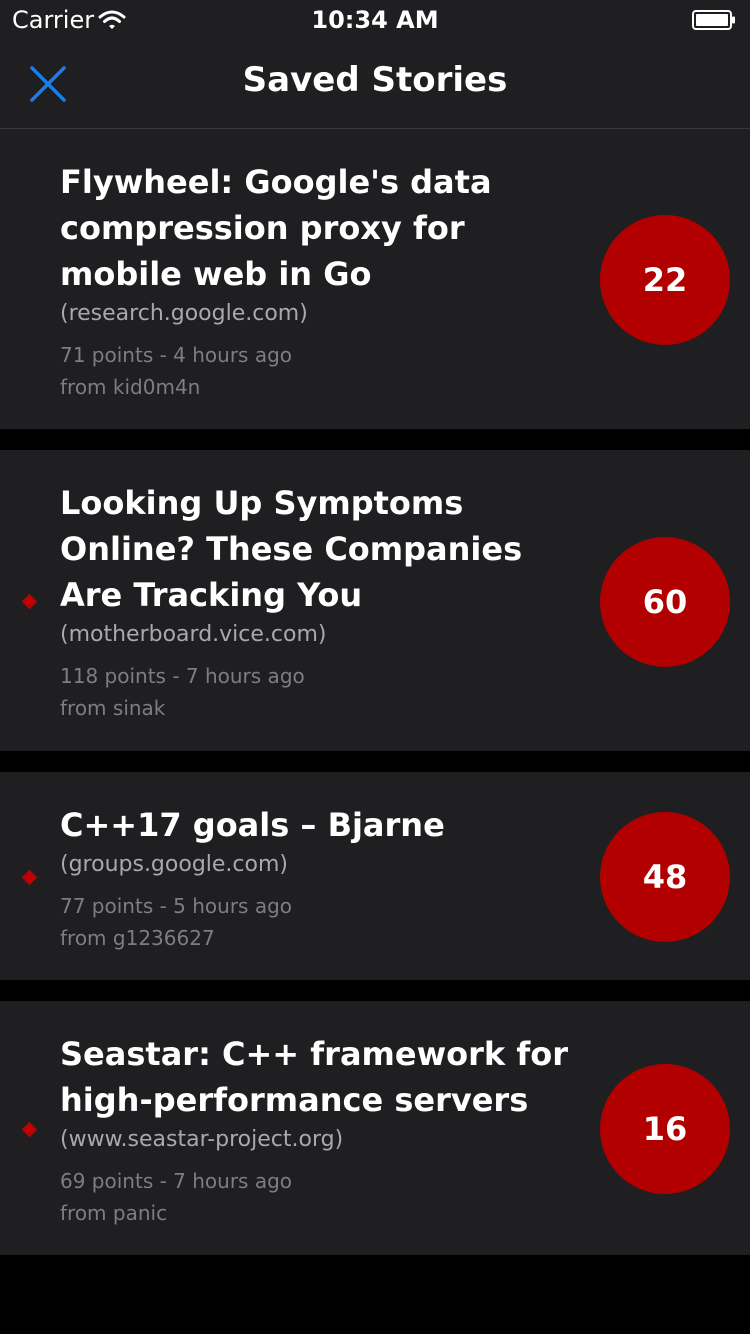 Image resolution: width=750 pixels, height=1334 pixels. What do you see at coordinates (184, 313) in the screenshot?
I see `story-domain: (research.google.com)` at bounding box center [184, 313].